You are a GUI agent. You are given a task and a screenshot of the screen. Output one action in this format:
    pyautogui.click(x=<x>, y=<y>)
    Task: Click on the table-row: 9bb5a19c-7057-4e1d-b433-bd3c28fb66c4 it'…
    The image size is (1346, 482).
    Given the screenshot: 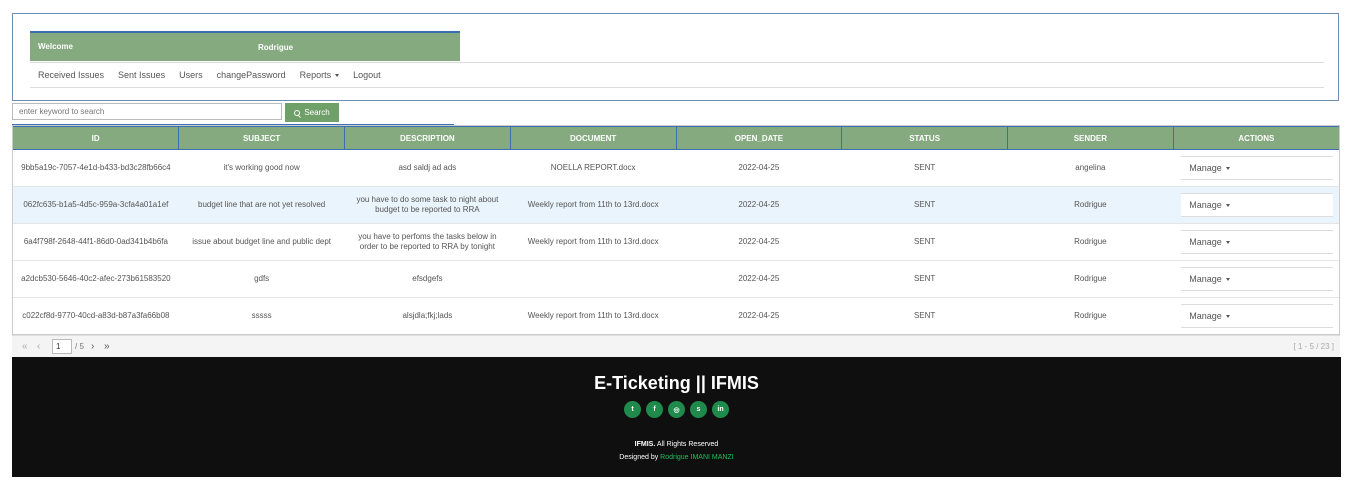 What is the action you would take?
    pyautogui.click(x=676, y=168)
    